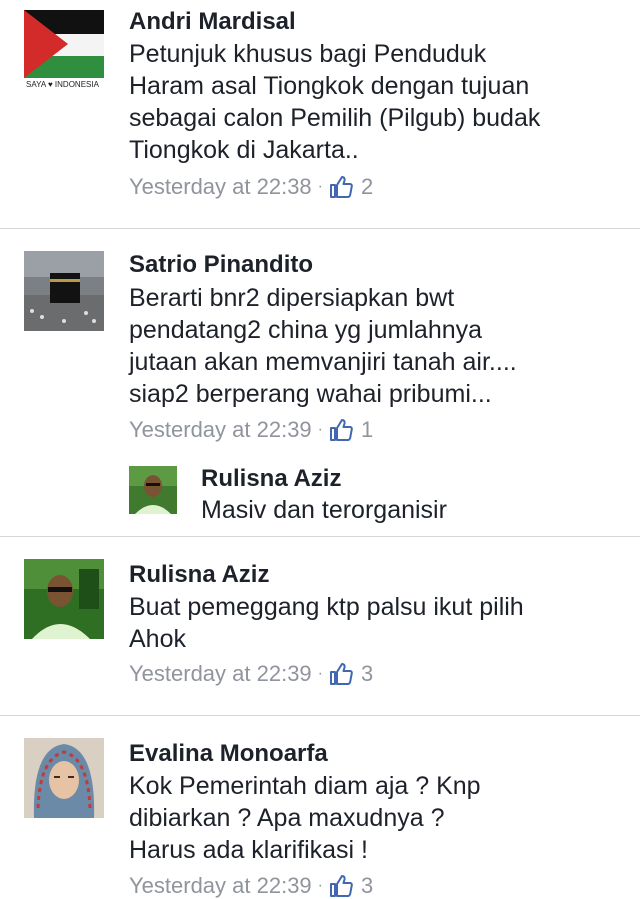  I want to click on comment-meta: Yesterday at 22:38 · 2, so click(251, 187).